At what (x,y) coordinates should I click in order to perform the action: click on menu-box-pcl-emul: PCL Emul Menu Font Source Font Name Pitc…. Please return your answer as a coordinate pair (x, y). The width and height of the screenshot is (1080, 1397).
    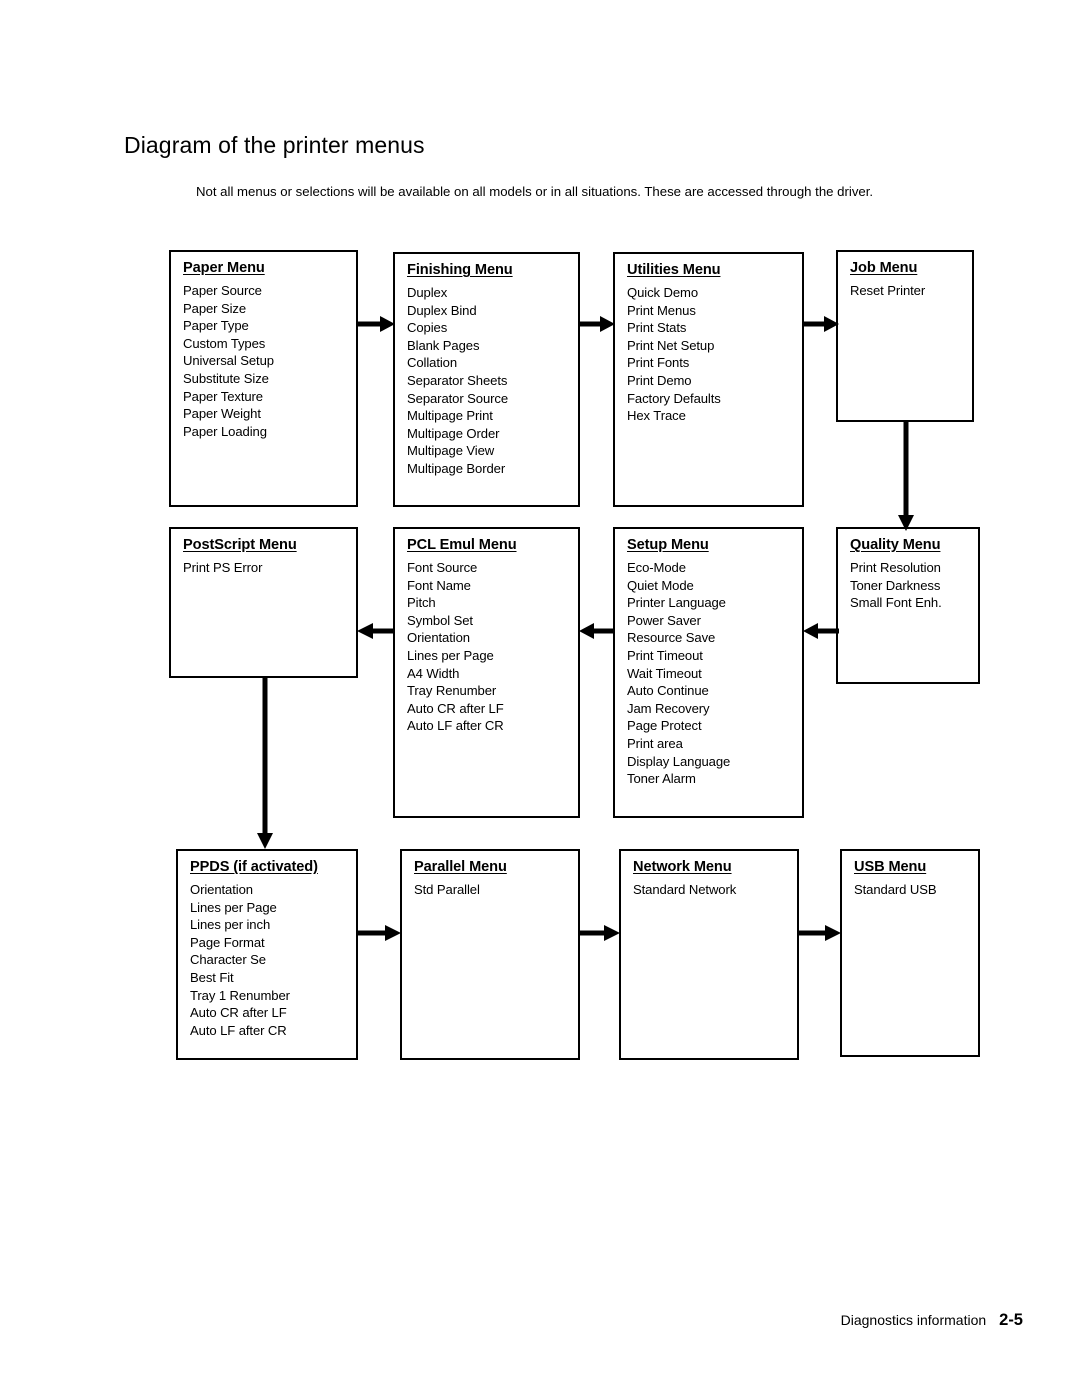
    Looking at the image, I should click on (486, 672).